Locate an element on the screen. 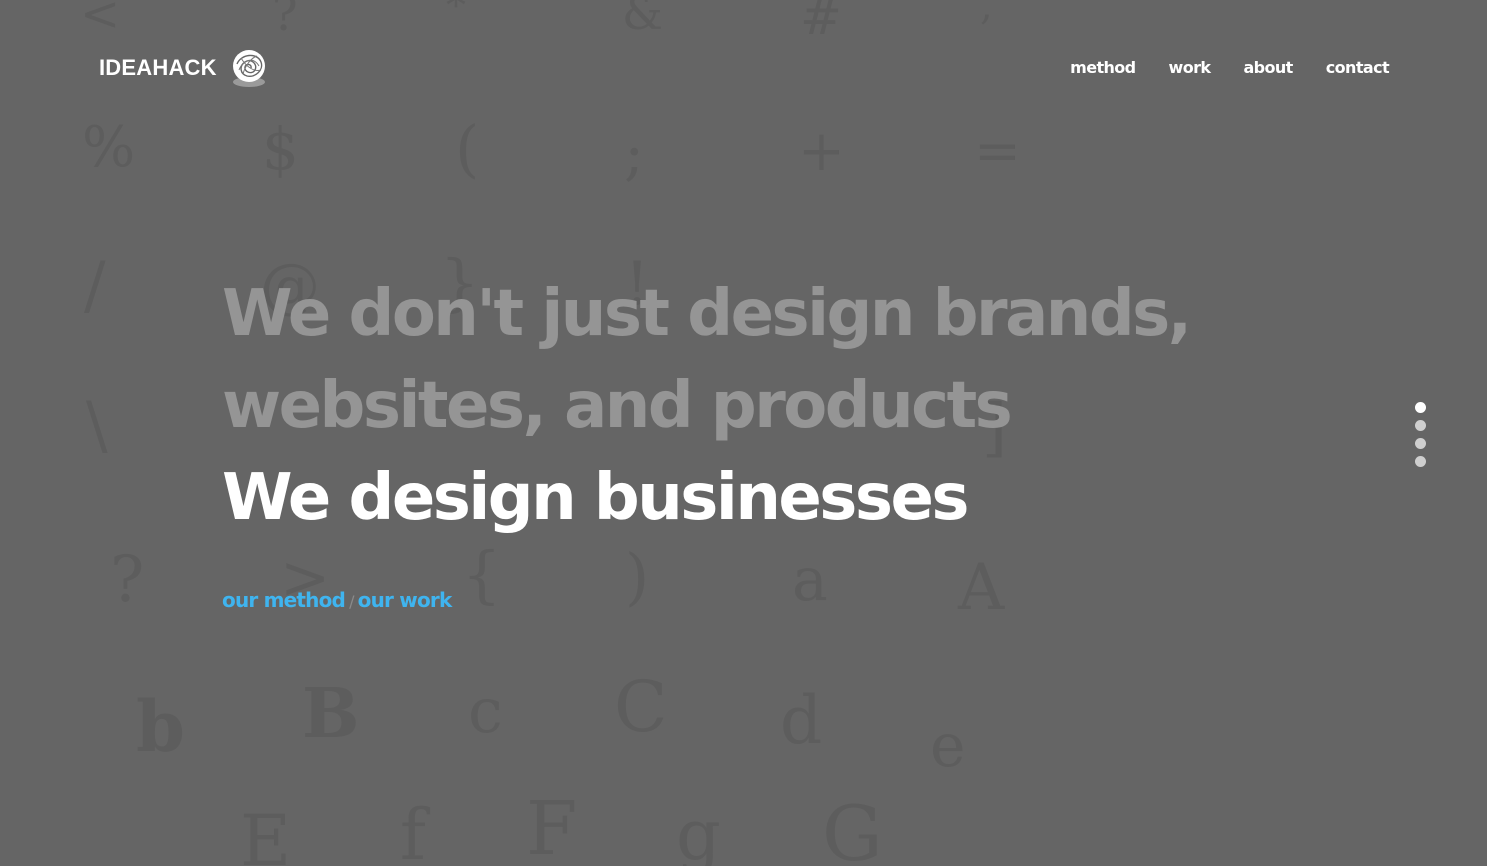 This screenshot has height=866, width=1487. hero-line-2: websites, and products is located at coordinates (617, 406).